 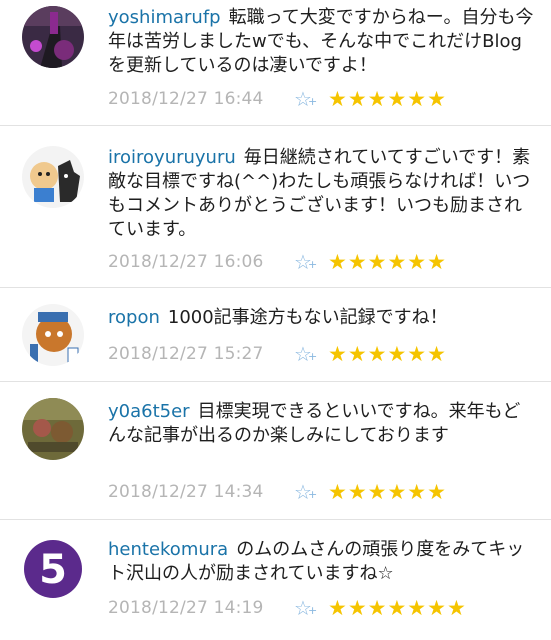 What do you see at coordinates (277, 262) in the screenshot?
I see `comment-meta: 2018/12/27 16:06 ☆ + ★★★★★★` at bounding box center [277, 262].